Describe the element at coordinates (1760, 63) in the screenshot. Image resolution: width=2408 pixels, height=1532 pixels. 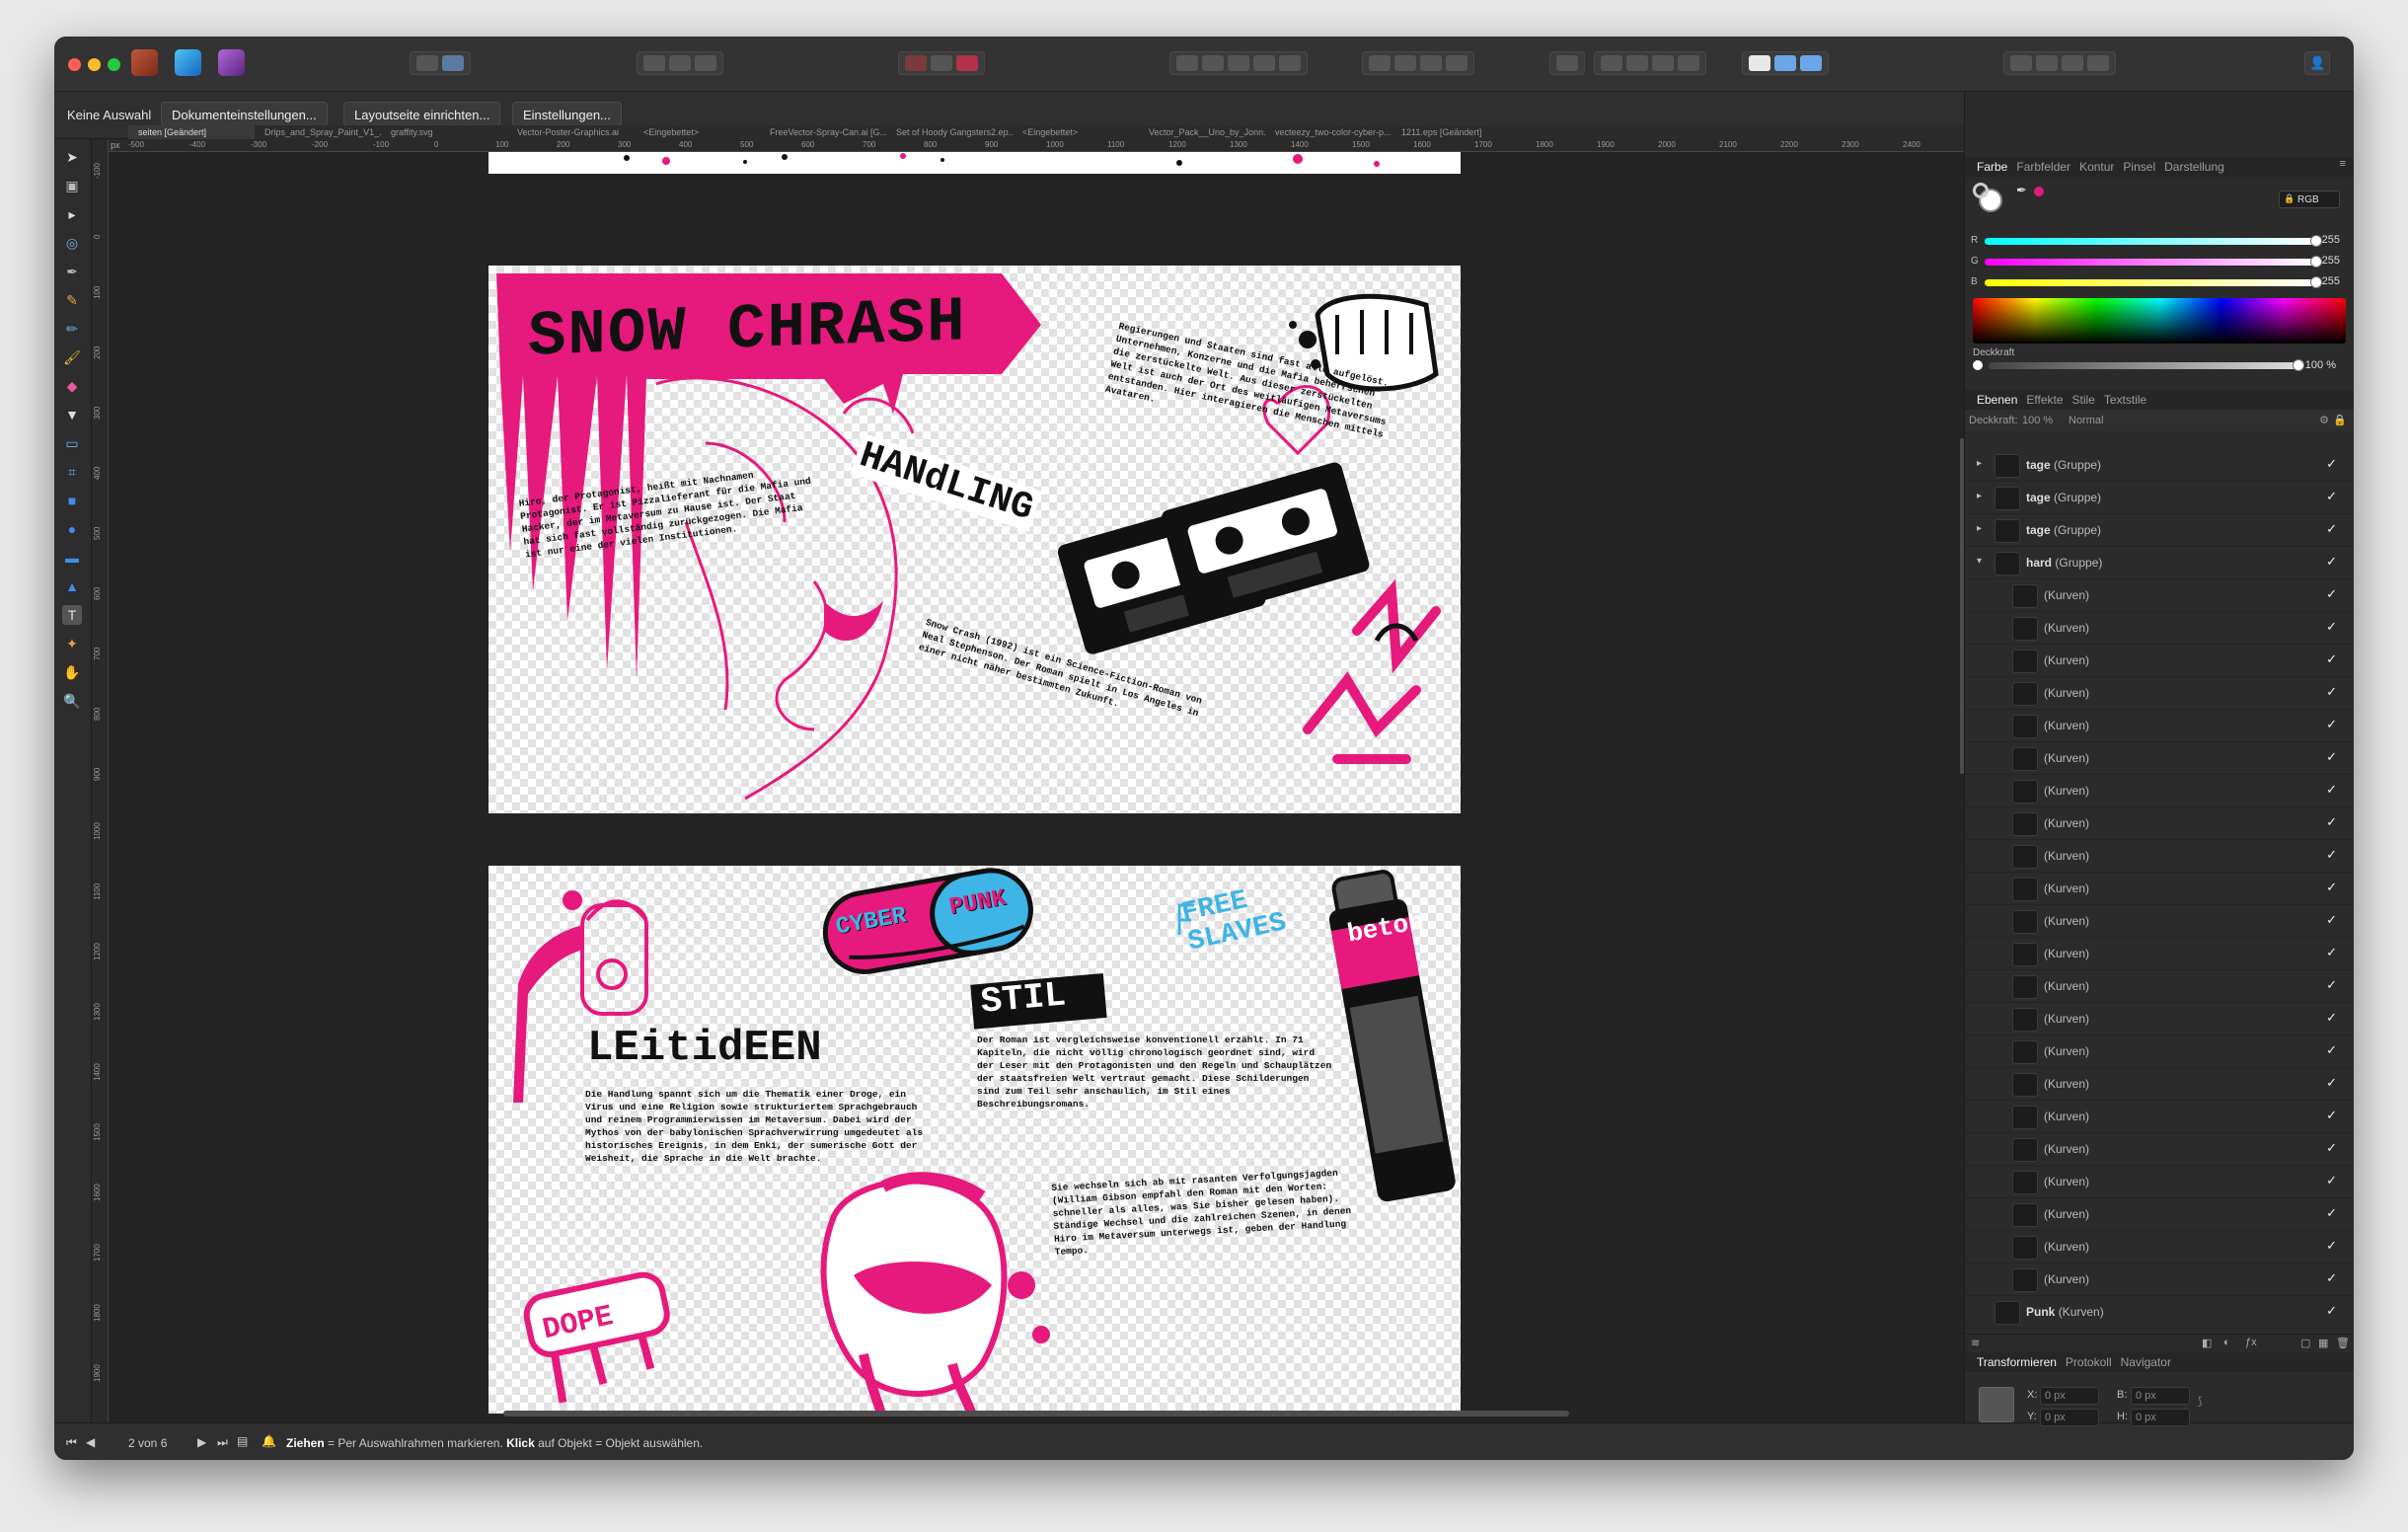
I see `boolean-add-icon` at that location.